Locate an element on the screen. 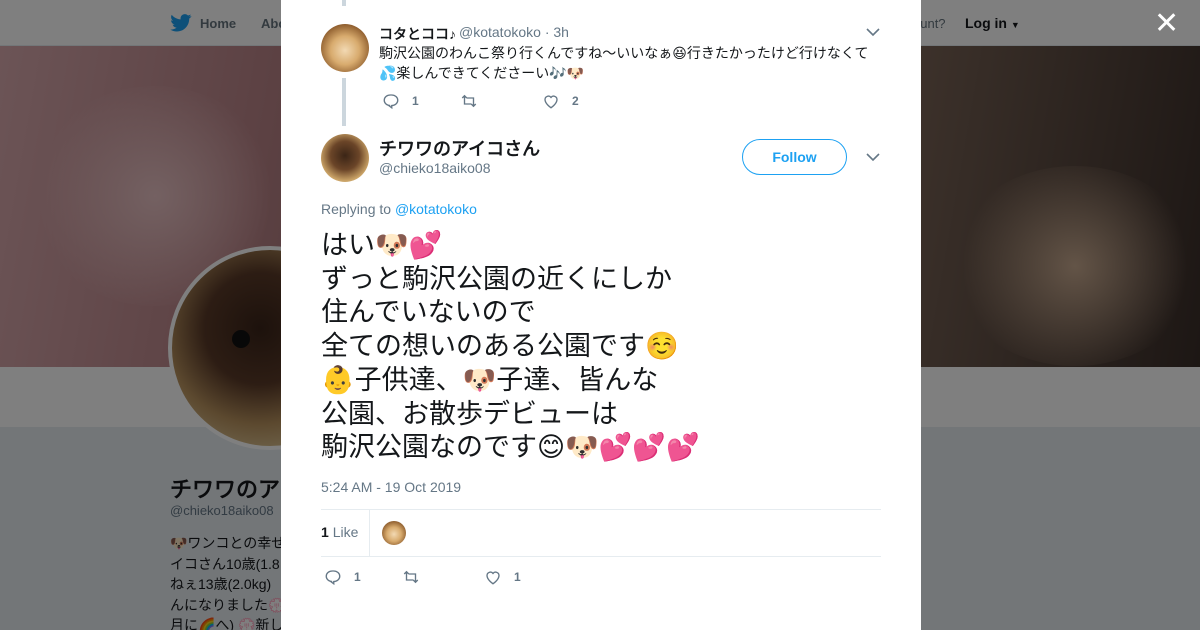 The height and width of the screenshot is (630, 1200). divider is located at coordinates (369, 533).